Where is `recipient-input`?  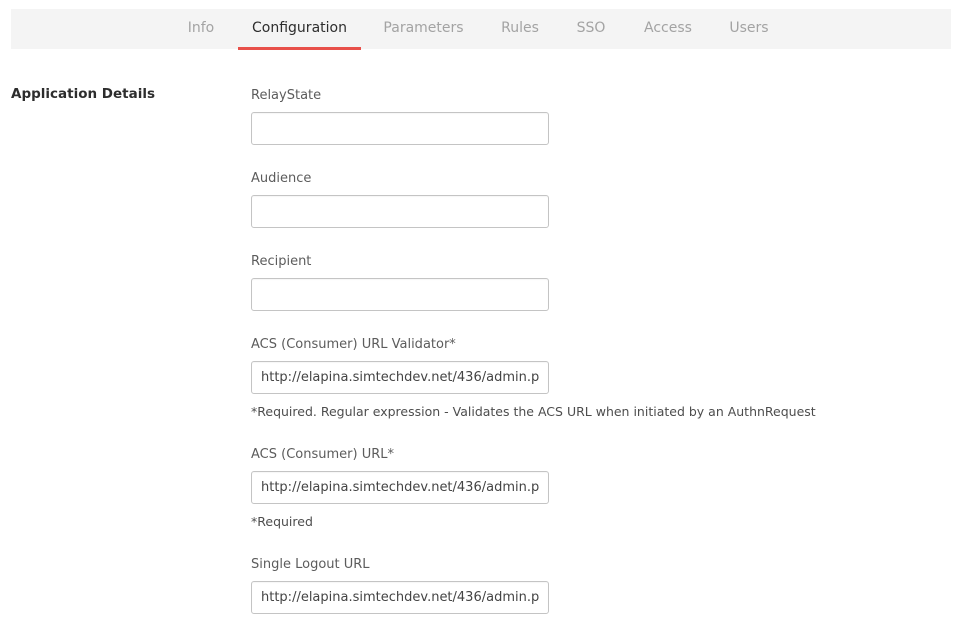 recipient-input is located at coordinates (400, 294).